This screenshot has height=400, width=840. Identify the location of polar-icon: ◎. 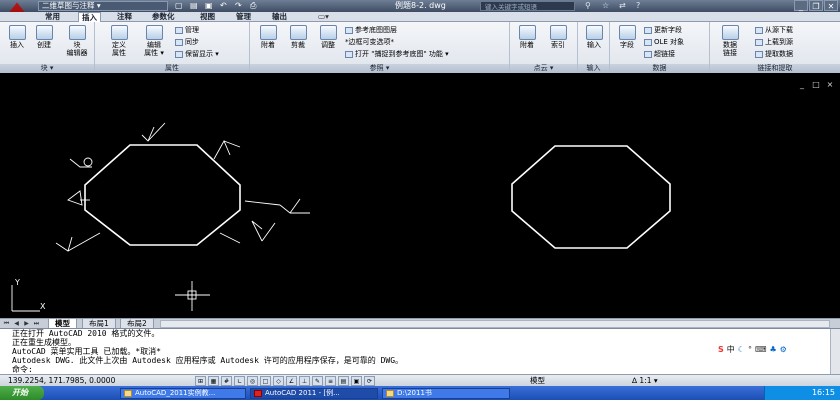
(252, 381).